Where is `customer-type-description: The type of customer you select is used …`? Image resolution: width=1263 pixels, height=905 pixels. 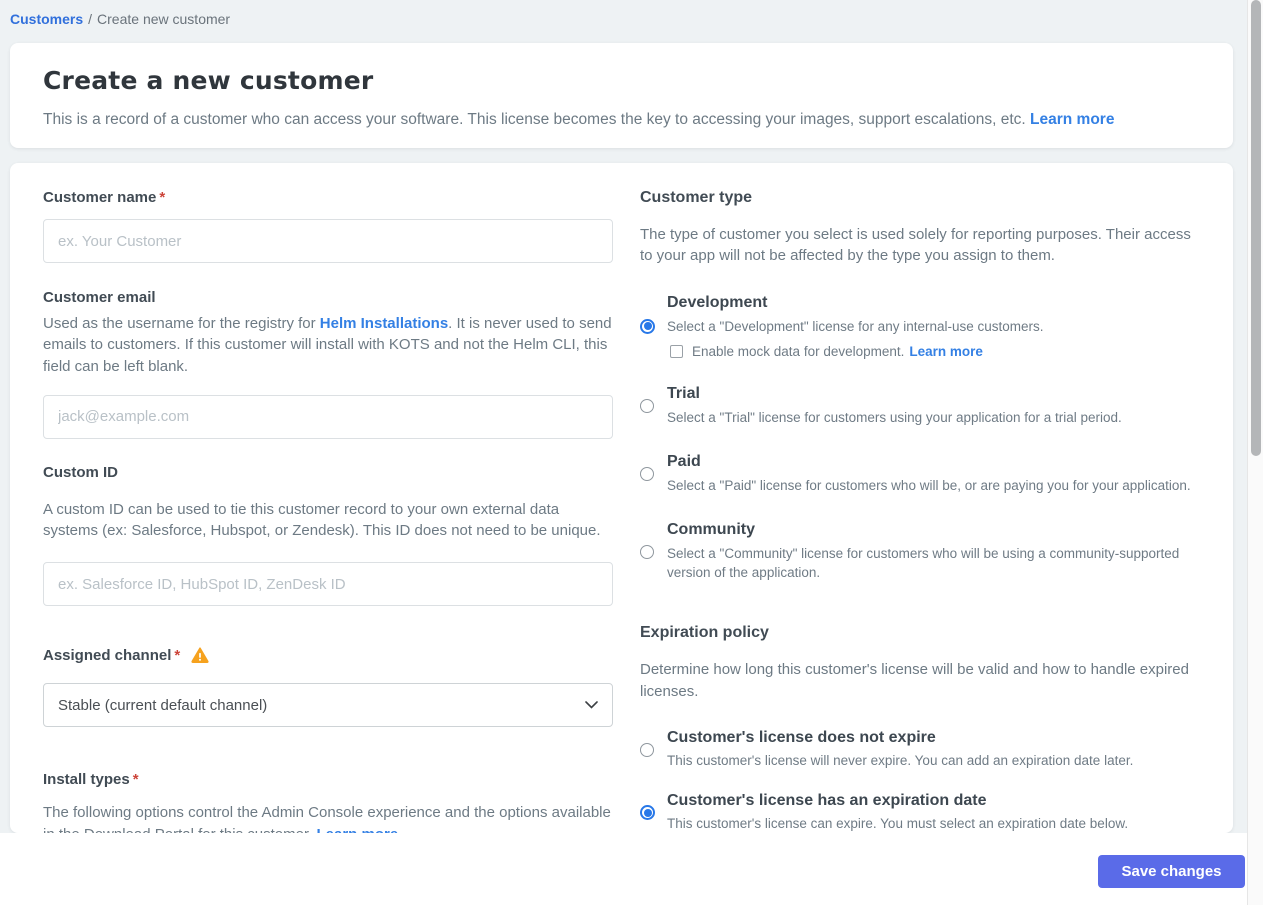 customer-type-description: The type of customer you select is used … is located at coordinates (915, 245).